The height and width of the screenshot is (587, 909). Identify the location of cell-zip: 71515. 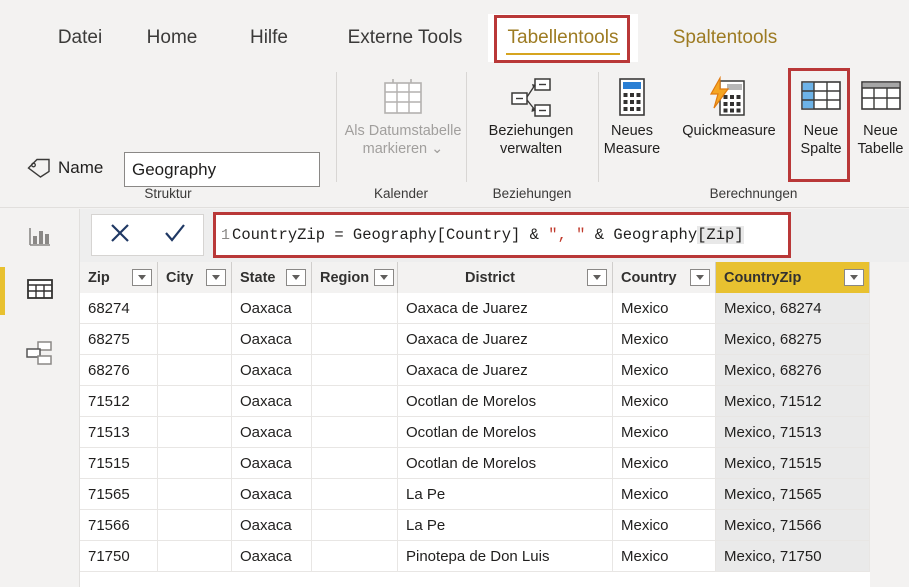
(119, 463).